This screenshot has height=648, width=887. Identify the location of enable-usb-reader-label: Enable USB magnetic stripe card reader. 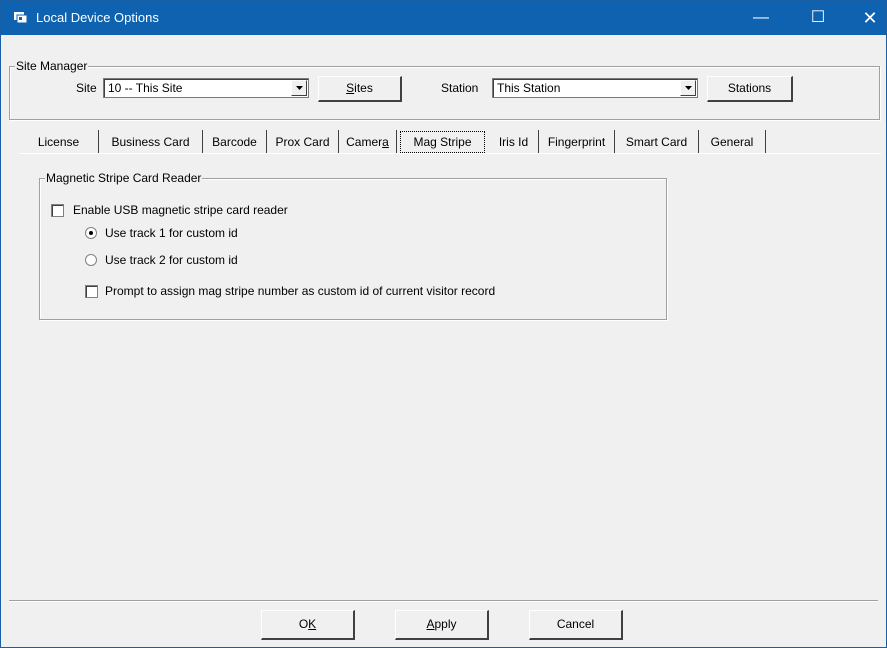
(180, 210).